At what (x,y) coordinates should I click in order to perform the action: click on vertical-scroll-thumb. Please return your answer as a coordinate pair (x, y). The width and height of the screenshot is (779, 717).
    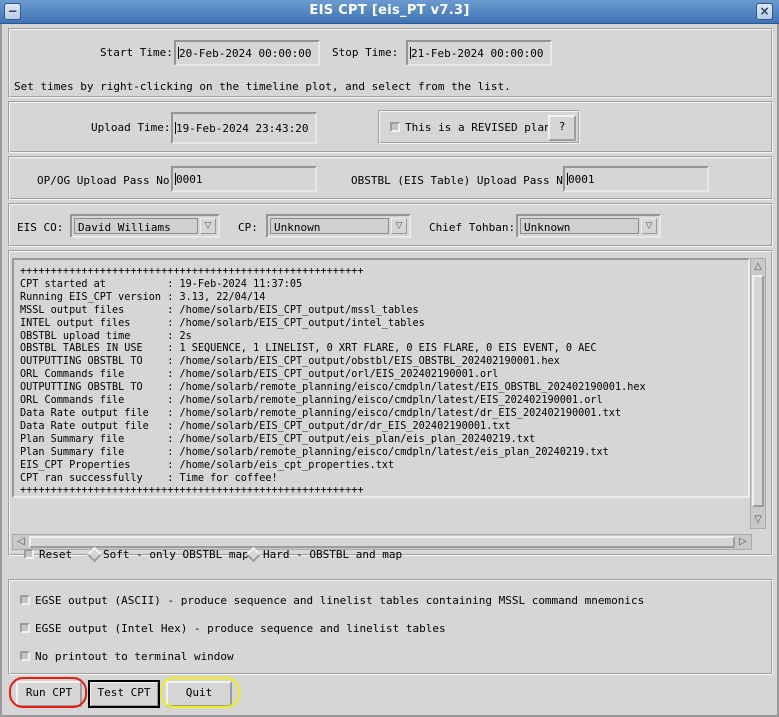
    Looking at the image, I should click on (758, 391).